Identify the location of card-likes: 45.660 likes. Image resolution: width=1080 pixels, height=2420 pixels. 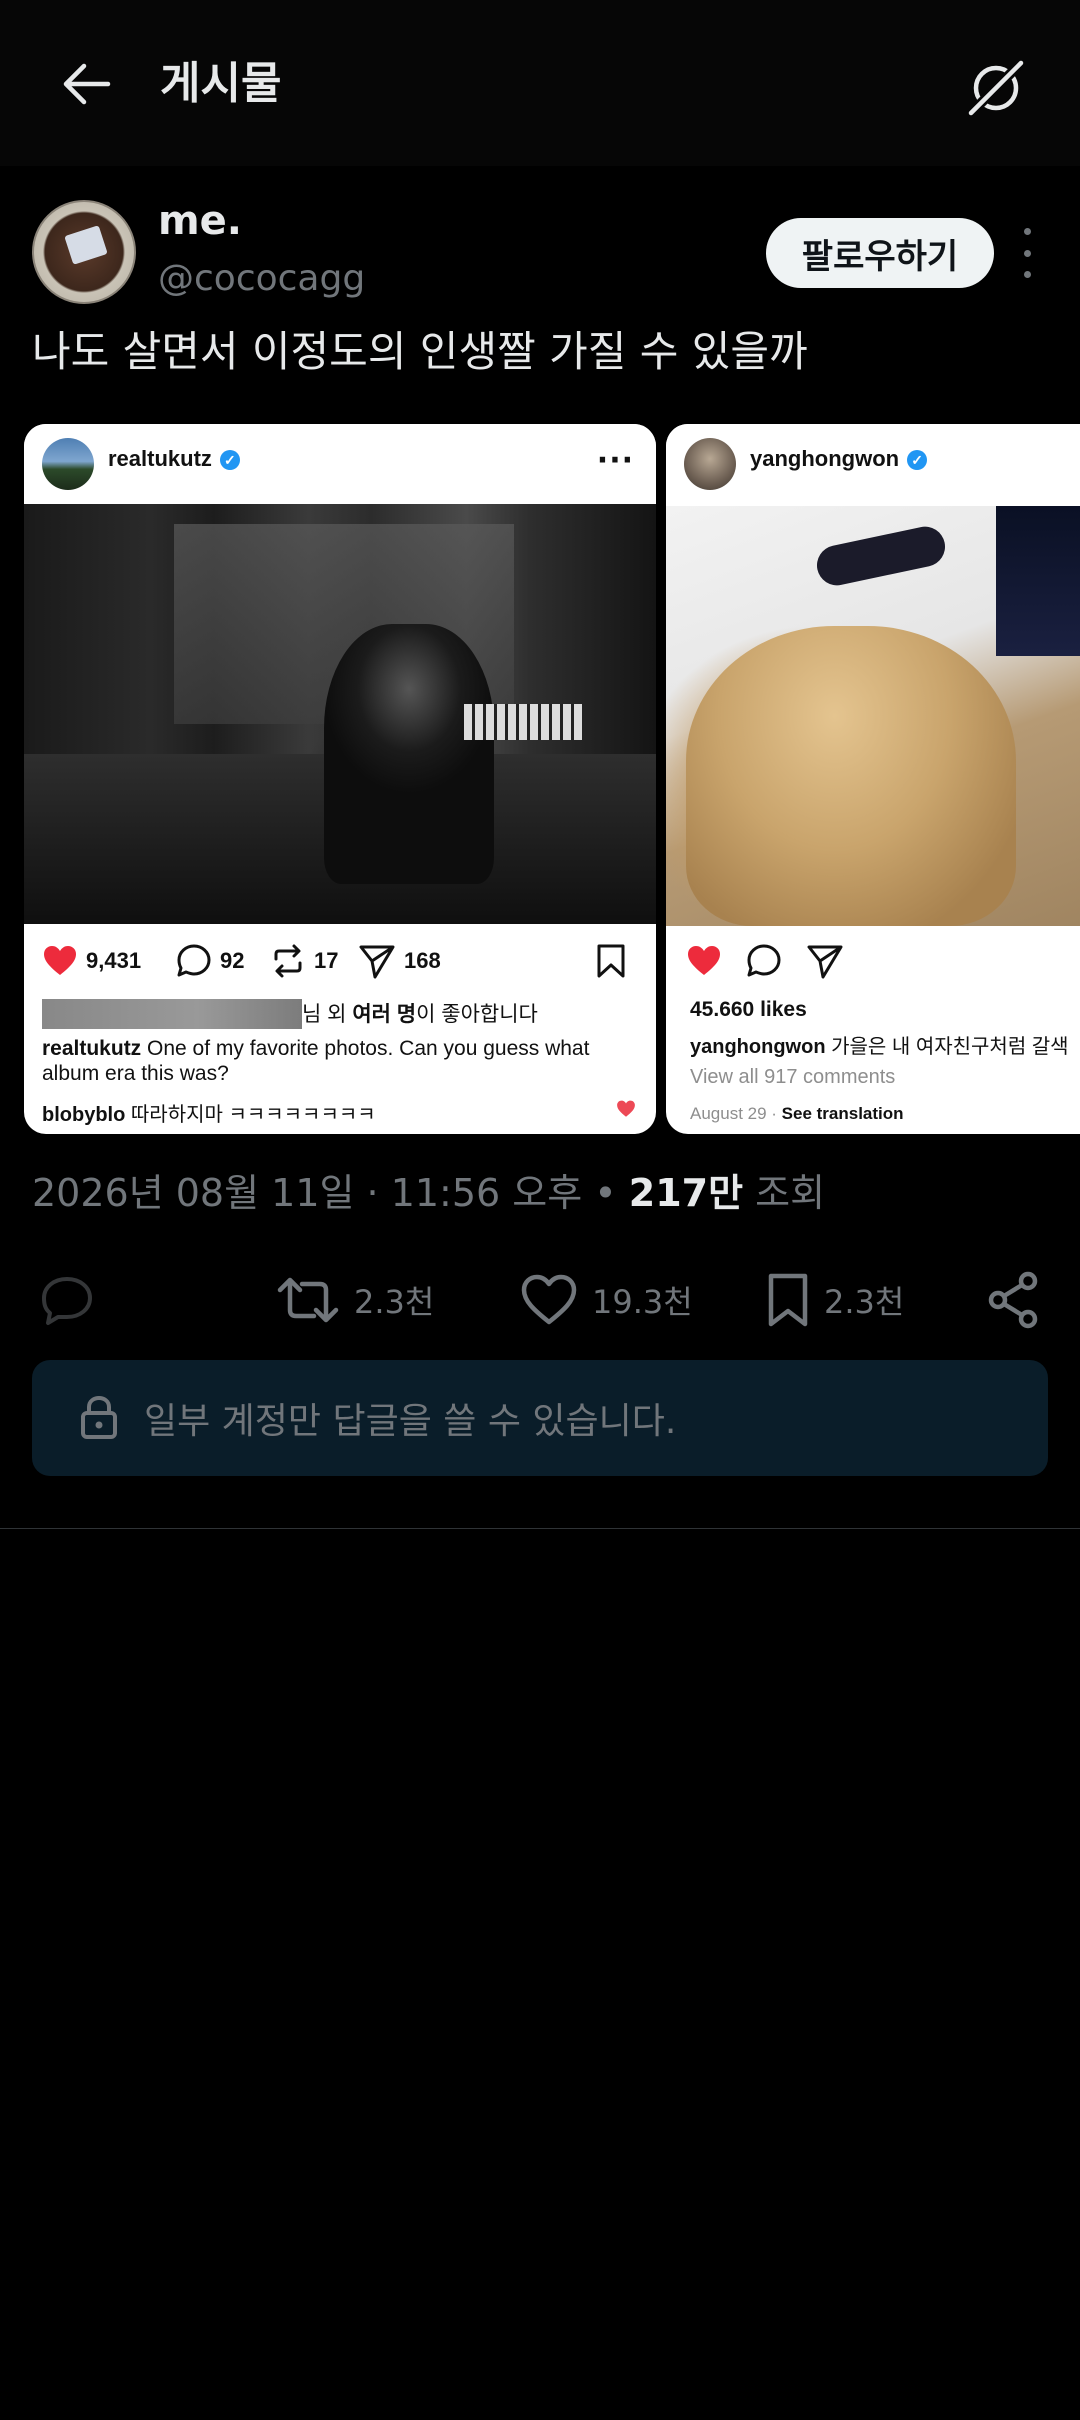
(748, 1009).